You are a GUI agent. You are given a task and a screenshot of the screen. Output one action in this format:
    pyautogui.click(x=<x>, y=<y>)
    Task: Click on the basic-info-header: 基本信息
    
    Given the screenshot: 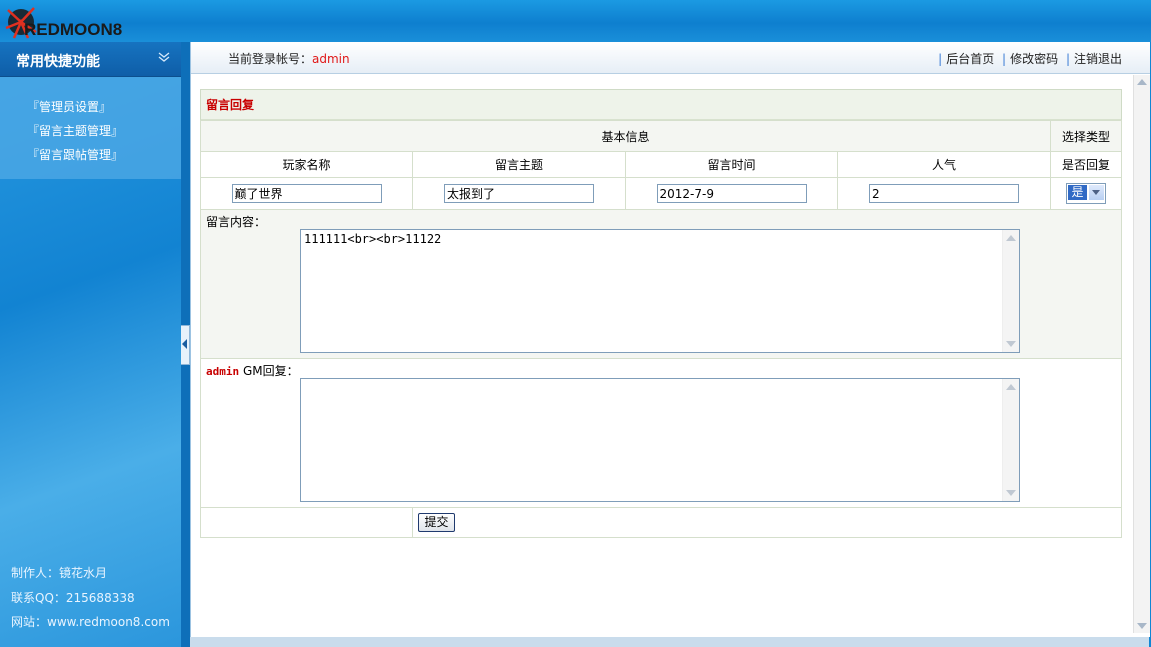 What is the action you would take?
    pyautogui.click(x=625, y=136)
    